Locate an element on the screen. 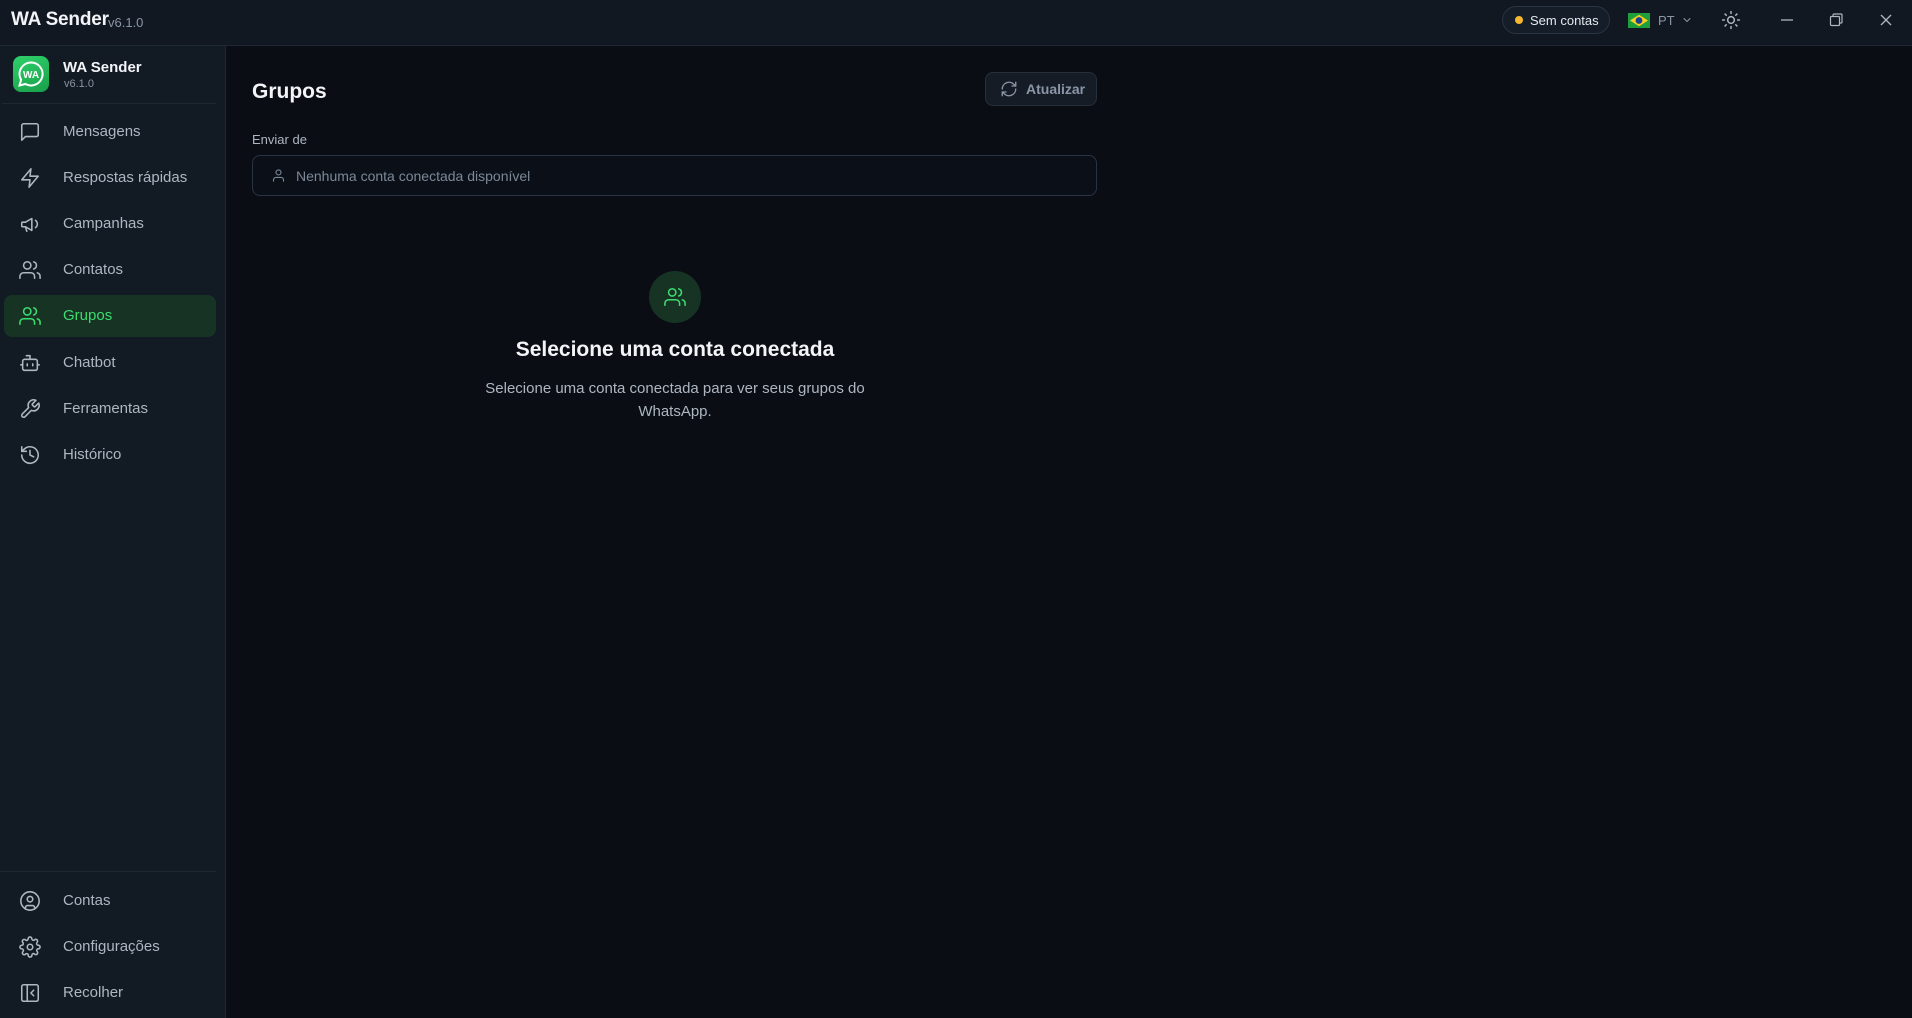 This screenshot has height=1018, width=1912. brand-name: WA Sender is located at coordinates (102, 67).